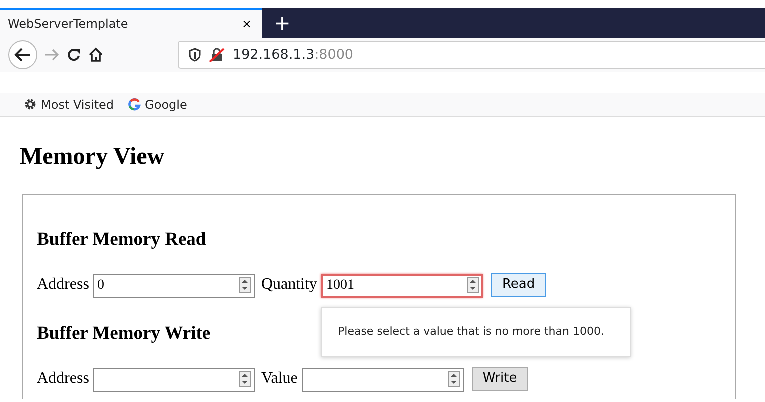 This screenshot has width=765, height=402. What do you see at coordinates (217, 55) in the screenshot?
I see `insecure-lock-icon` at bounding box center [217, 55].